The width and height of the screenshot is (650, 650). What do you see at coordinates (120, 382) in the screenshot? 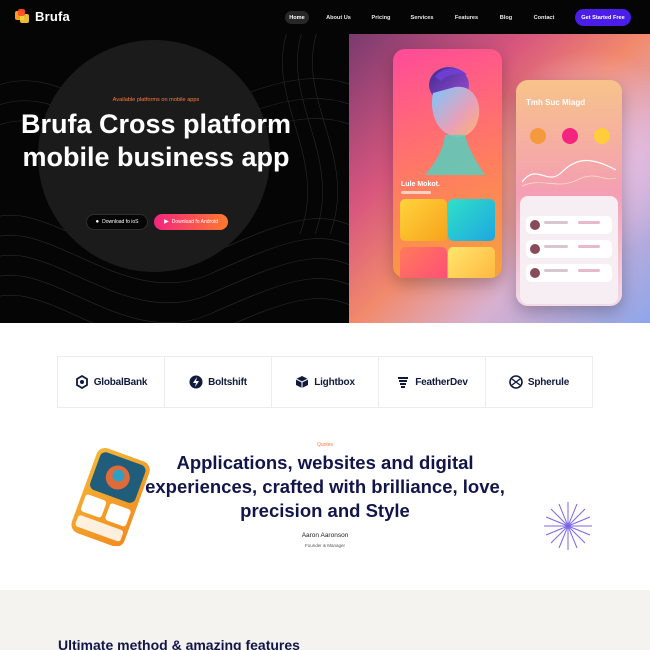
I see `logo-globalbank-label: GlobalBank` at bounding box center [120, 382].